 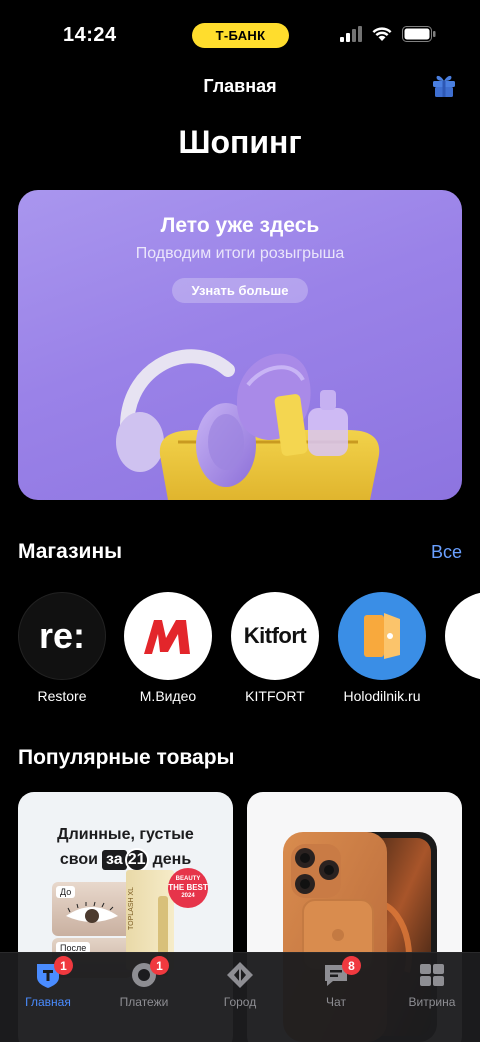 What do you see at coordinates (62, 696) in the screenshot?
I see `store-label: Restore` at bounding box center [62, 696].